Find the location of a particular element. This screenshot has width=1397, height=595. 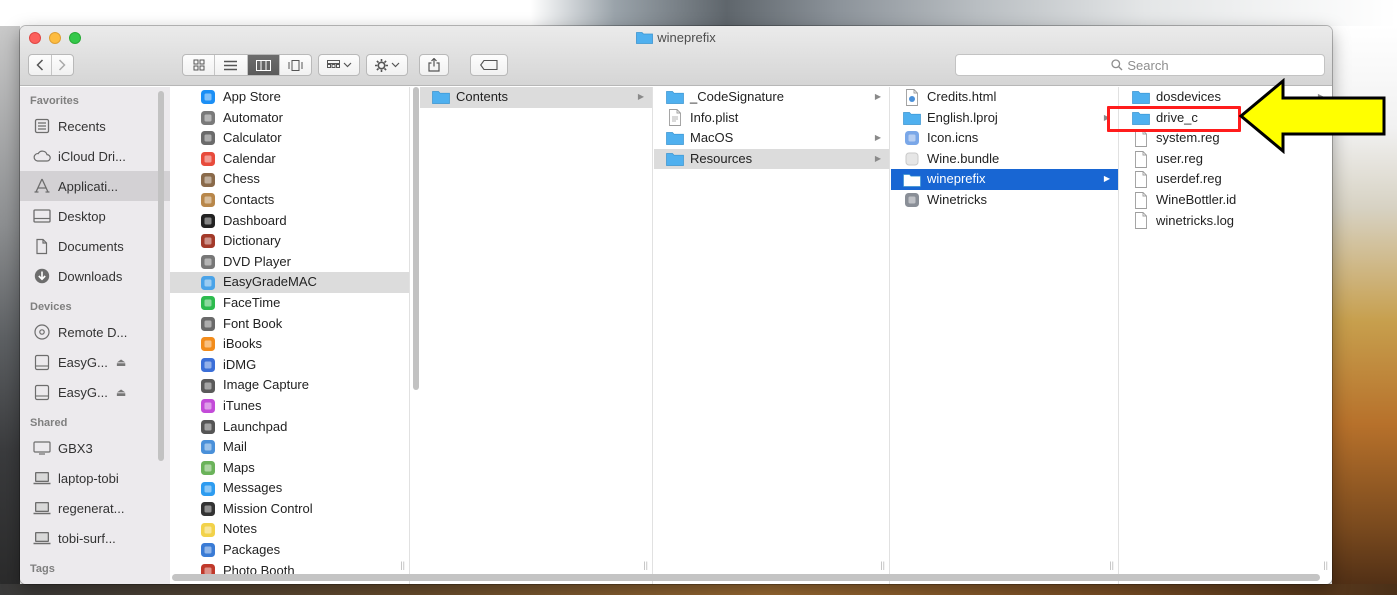

list-item: Font Book is located at coordinates (289, 324).